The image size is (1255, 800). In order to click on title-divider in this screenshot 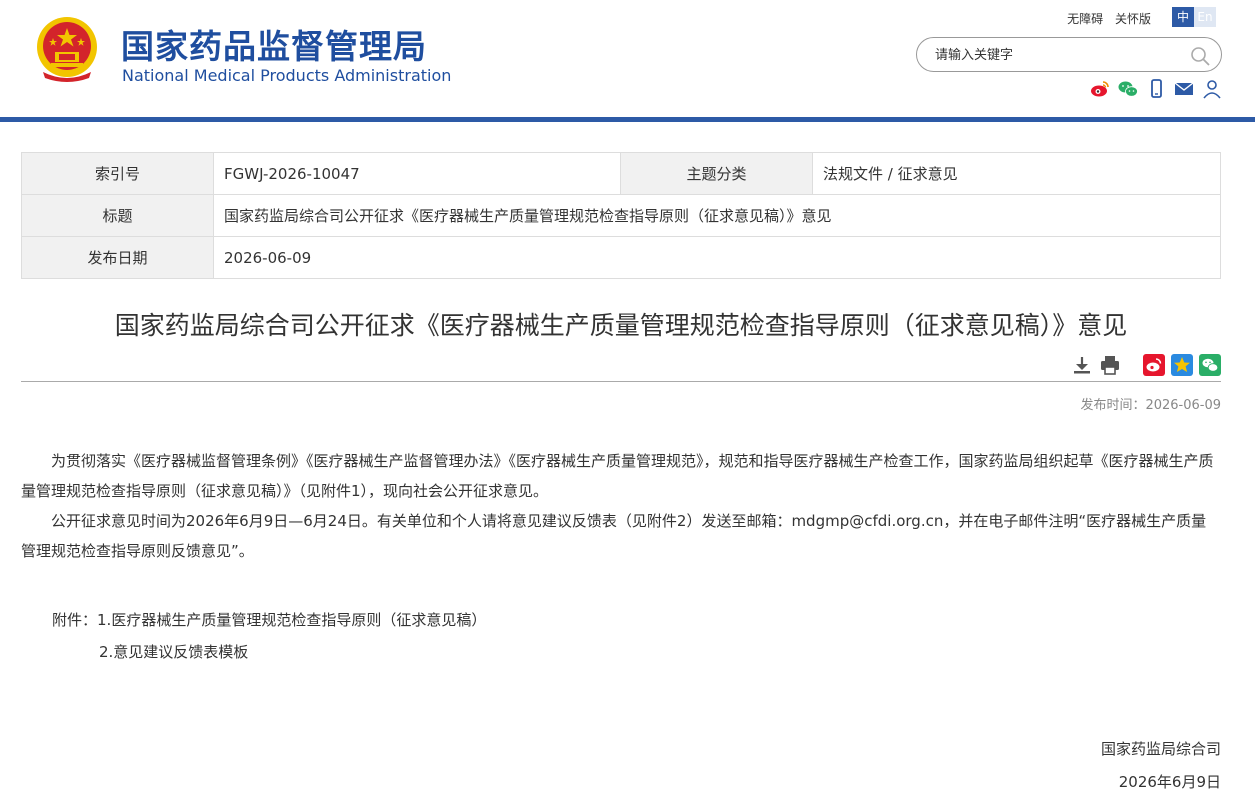, I will do `click(621, 381)`.